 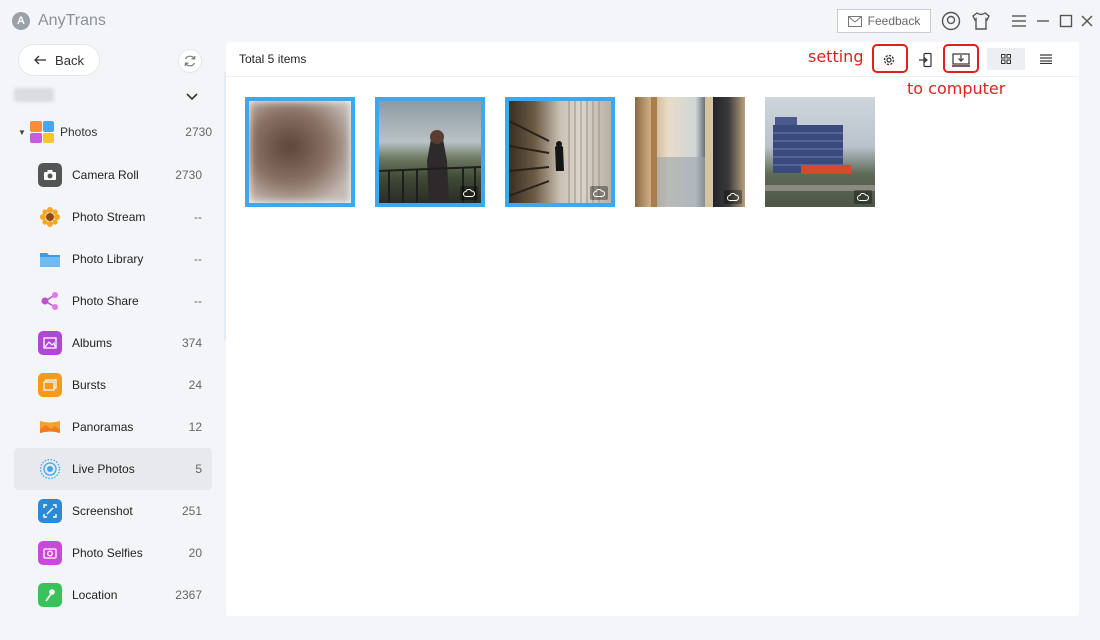 I want to click on annotation-setting: setting, so click(x=836, y=56).